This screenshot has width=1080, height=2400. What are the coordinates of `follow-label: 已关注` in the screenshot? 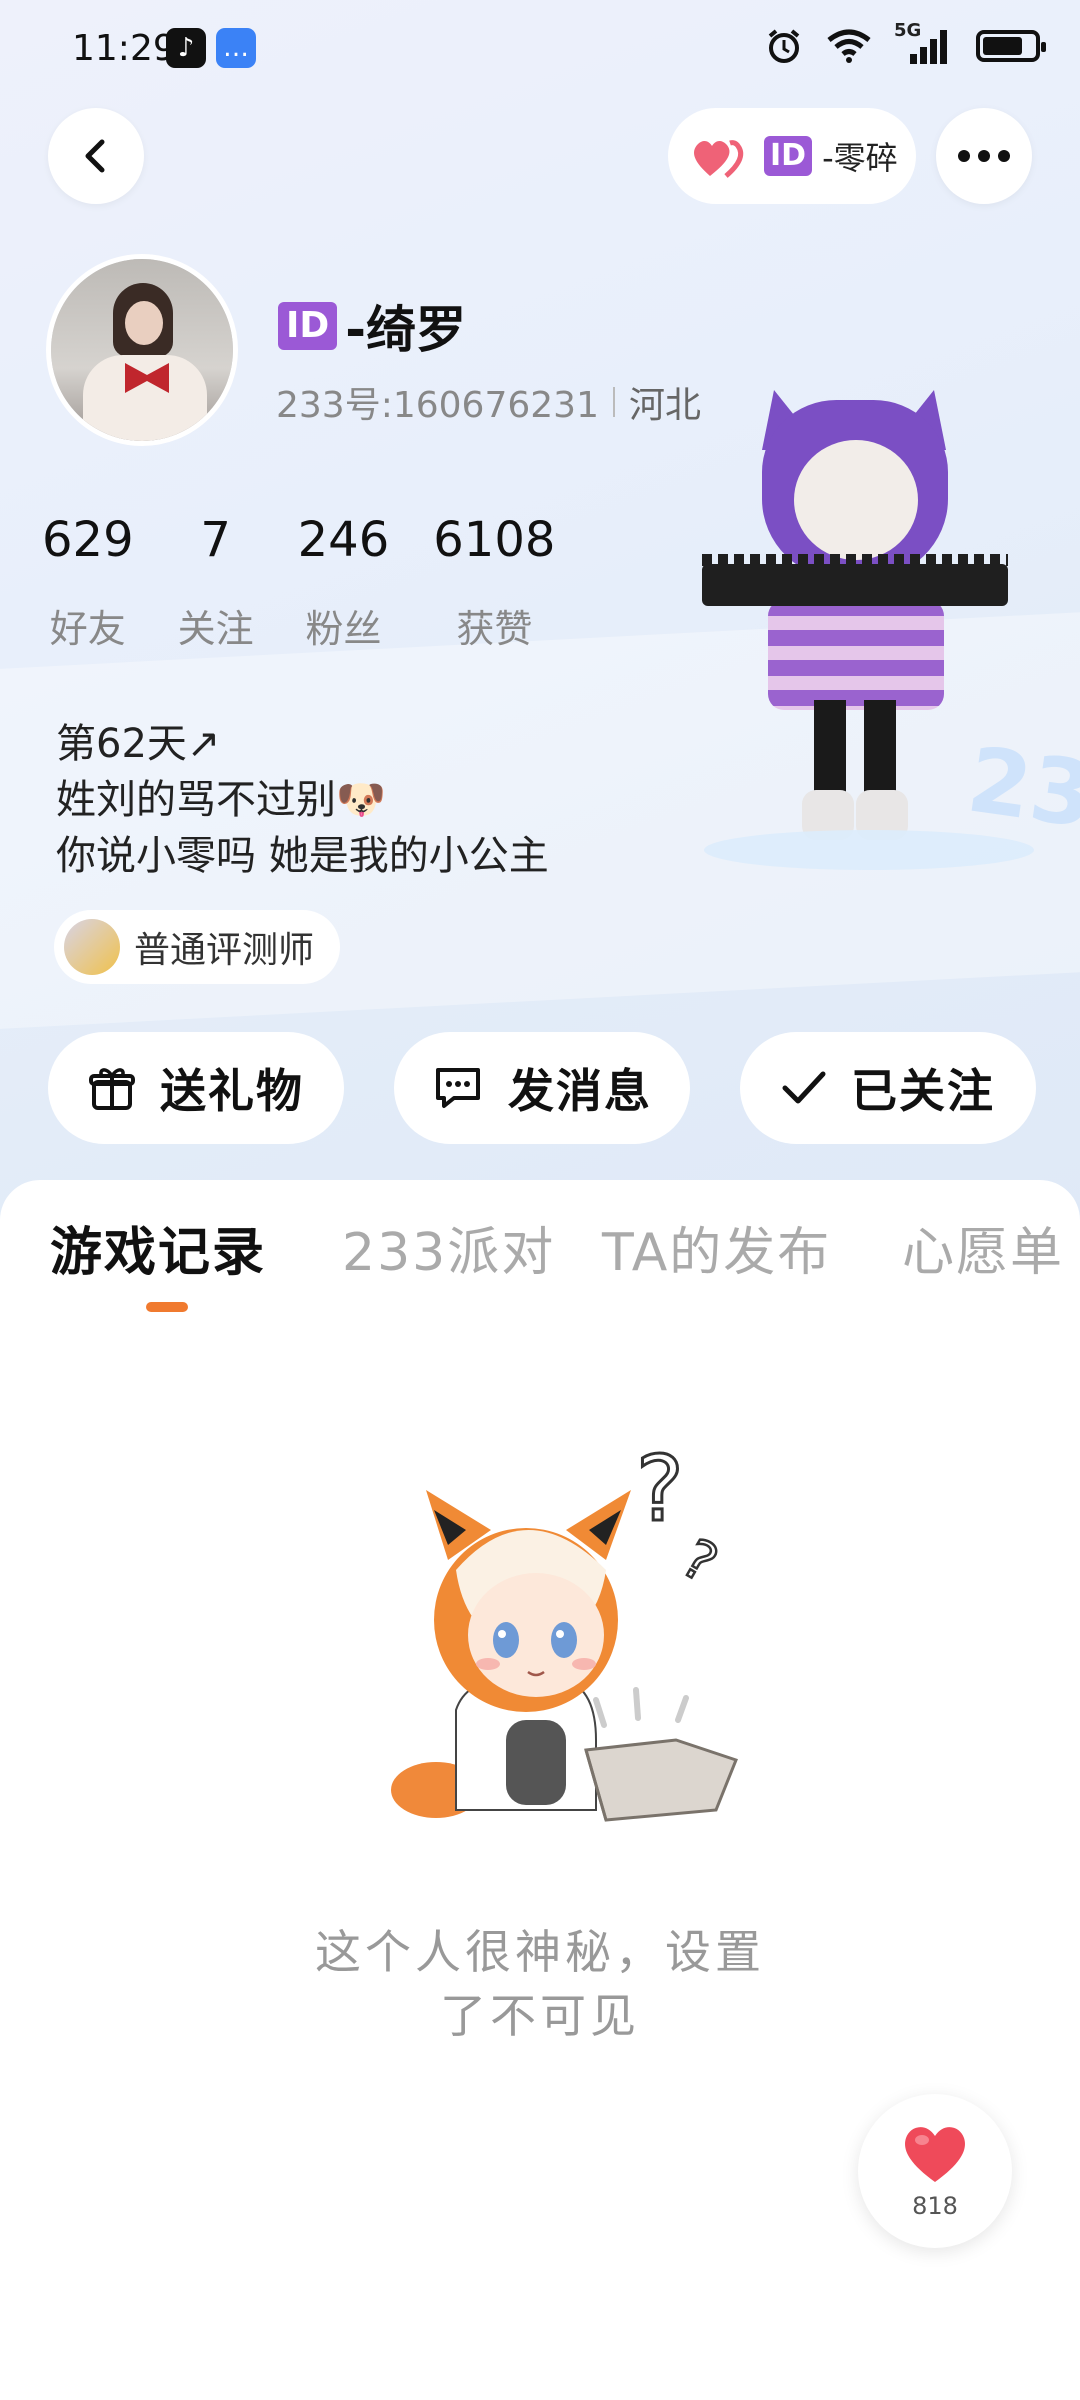 It's located at (923, 1091).